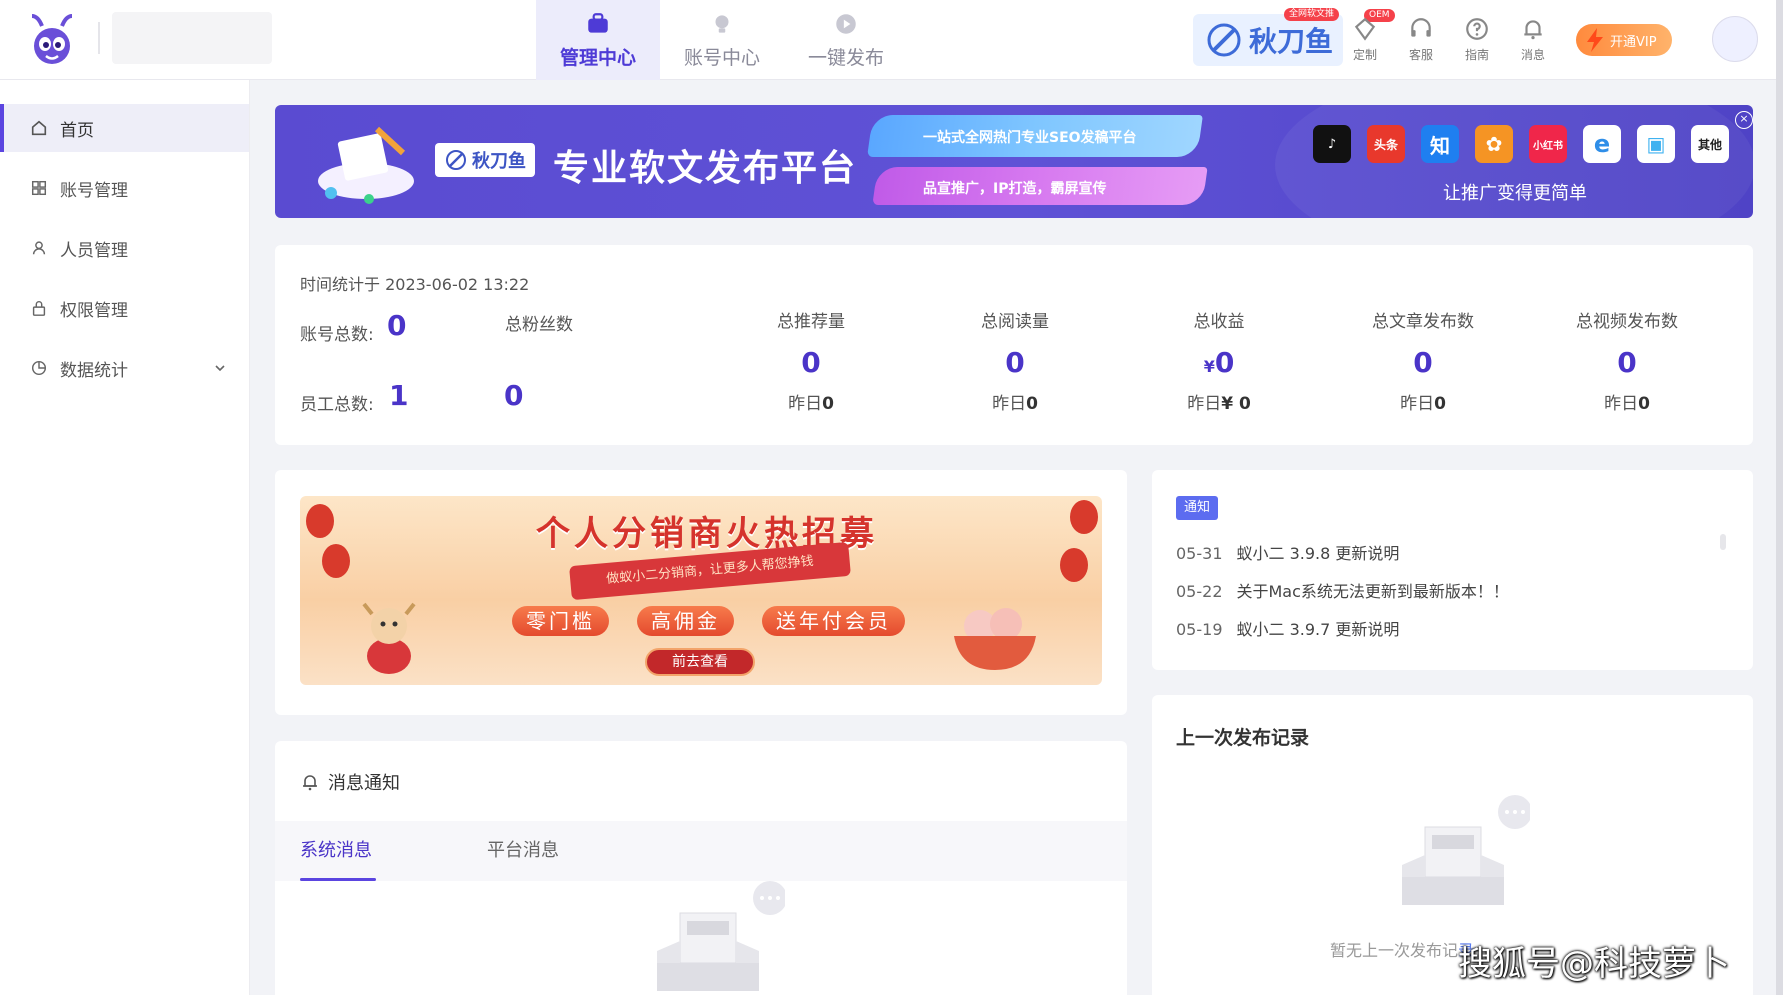  What do you see at coordinates (337, 335) in the screenshot?
I see `accounts-label: 账号总数:` at bounding box center [337, 335].